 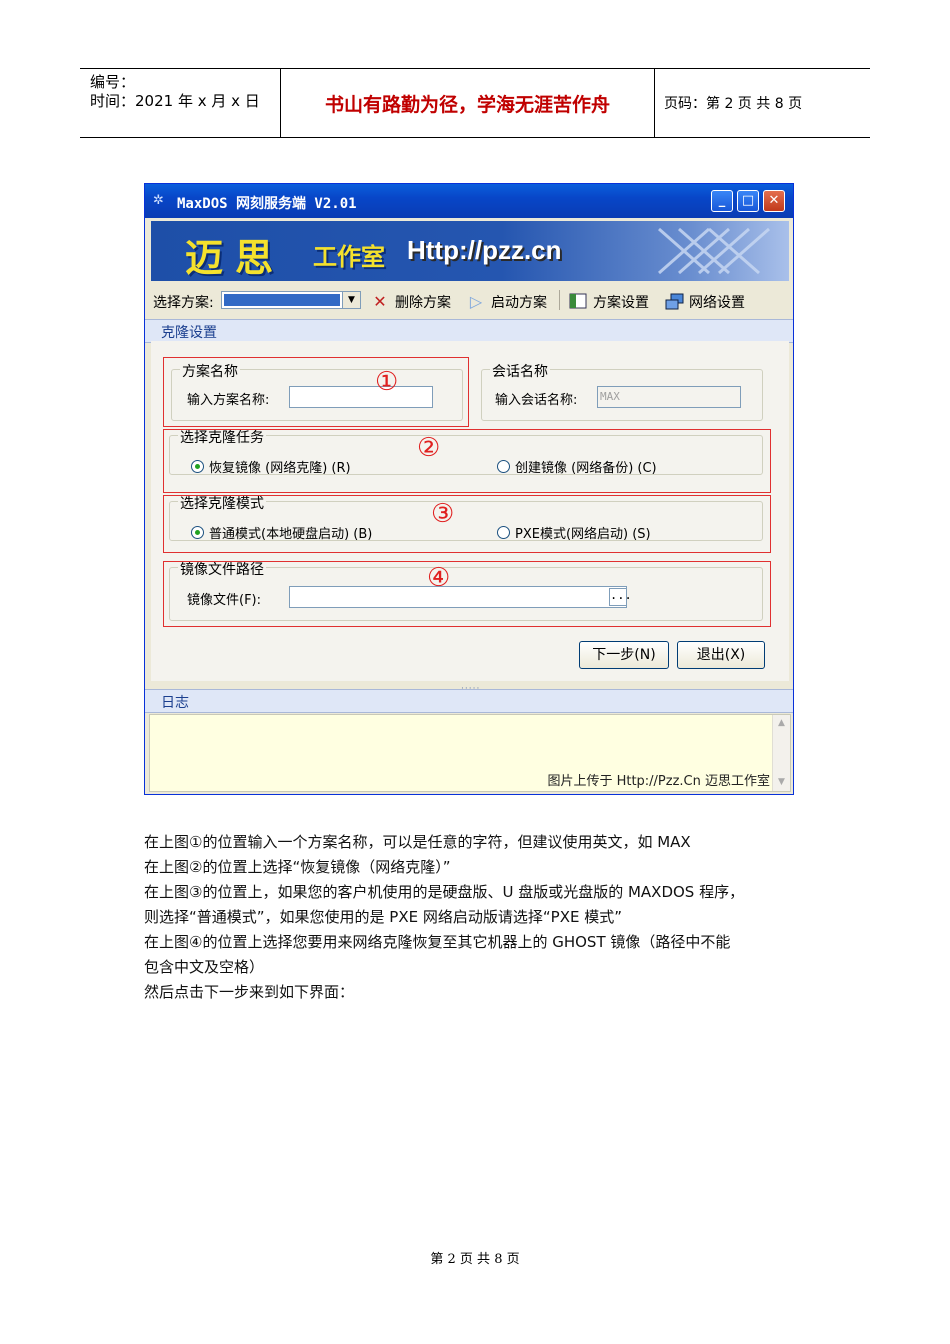 I want to click on clone-settings-header: 克隆设置, so click(x=469, y=331).